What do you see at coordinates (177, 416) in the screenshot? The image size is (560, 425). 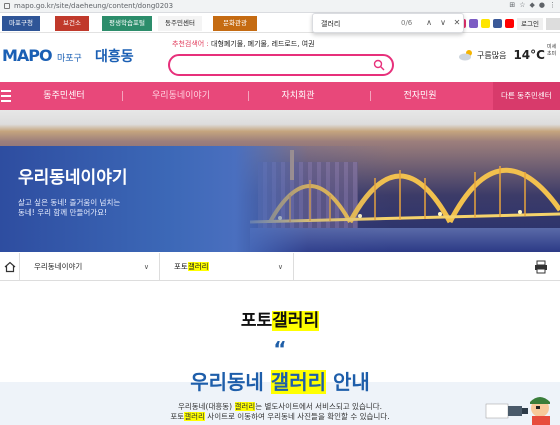 I see `desc-pre: 포토` at bounding box center [177, 416].